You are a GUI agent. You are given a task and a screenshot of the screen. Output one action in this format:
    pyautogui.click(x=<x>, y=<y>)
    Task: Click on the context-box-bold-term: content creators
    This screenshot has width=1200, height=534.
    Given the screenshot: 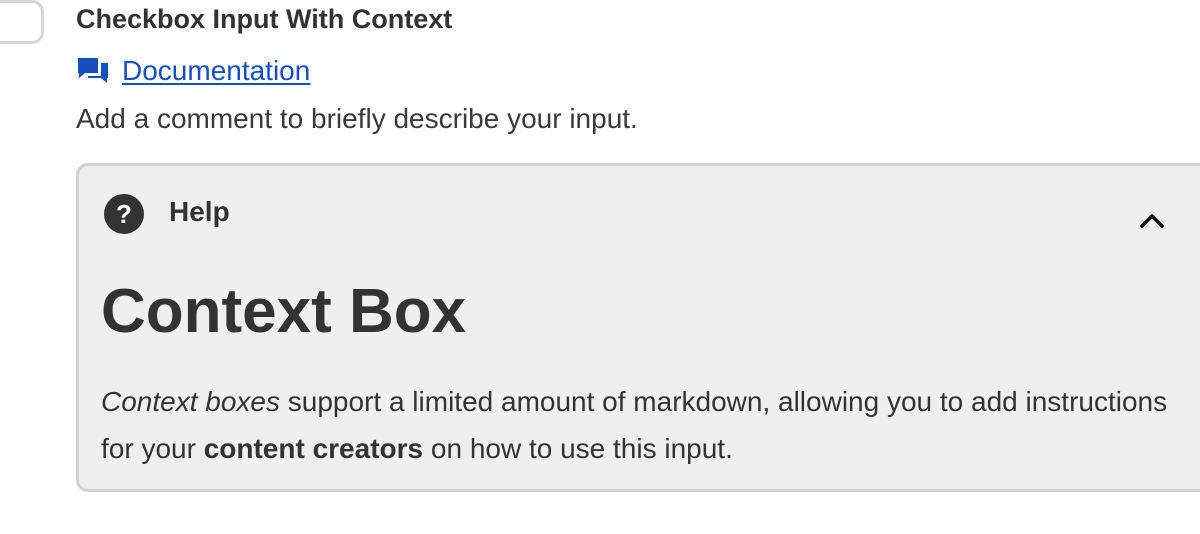 What is the action you would take?
    pyautogui.click(x=313, y=448)
    